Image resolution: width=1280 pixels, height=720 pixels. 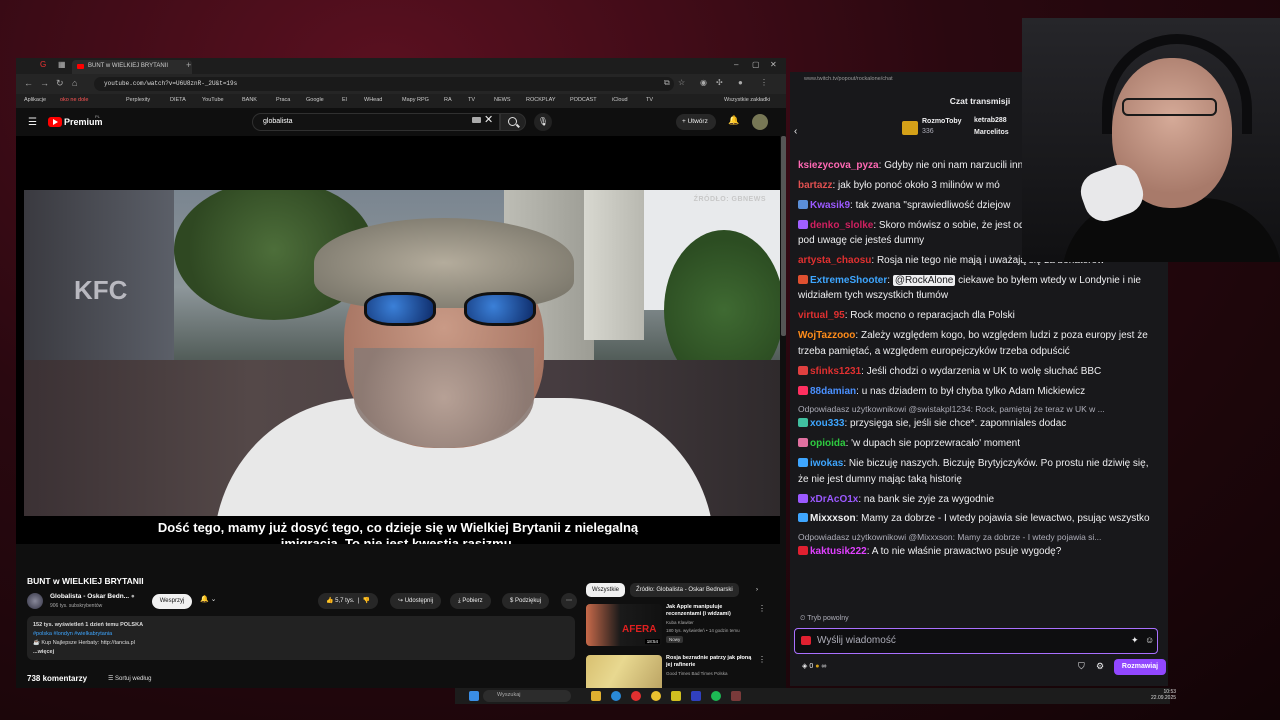 What do you see at coordinates (990, 120) in the screenshot?
I see `gifter-name-2: ketrab288` at bounding box center [990, 120].